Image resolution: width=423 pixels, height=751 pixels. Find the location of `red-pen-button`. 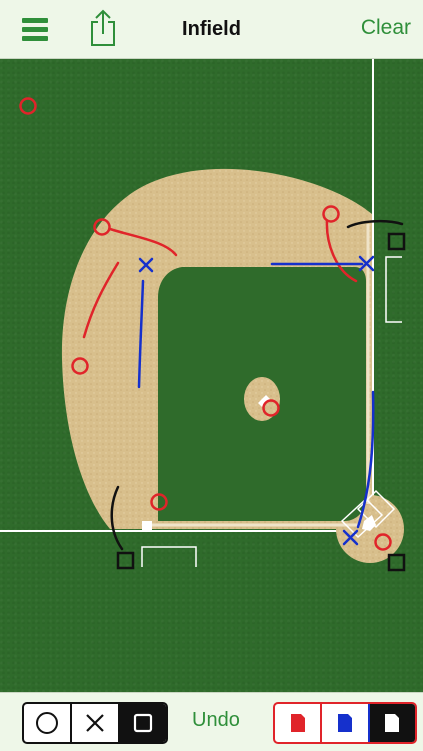

red-pen-button is located at coordinates (299, 723).